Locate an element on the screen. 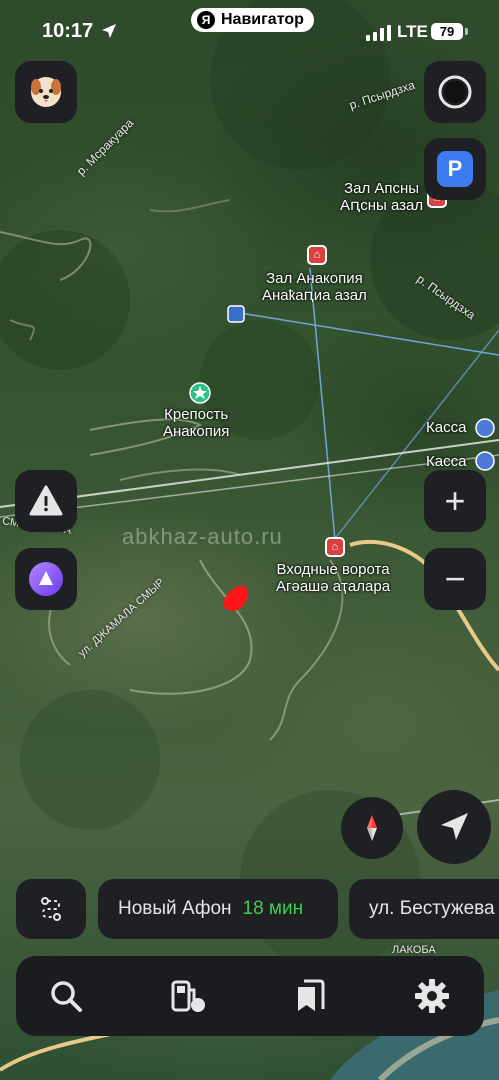 This screenshot has width=499, height=1080. search-icon is located at coordinates (66, 996).